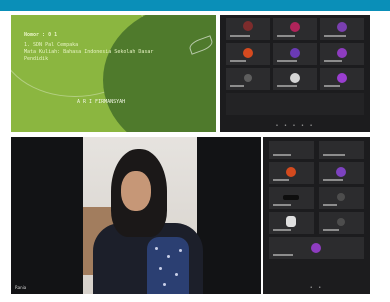  I want to click on slide-title: Nomor : 0 1, so click(41, 35).